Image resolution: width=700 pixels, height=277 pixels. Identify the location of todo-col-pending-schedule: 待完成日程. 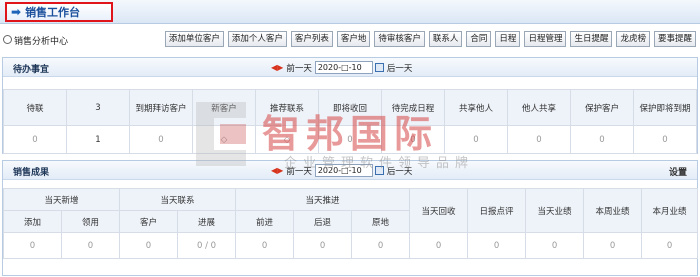
(413, 107).